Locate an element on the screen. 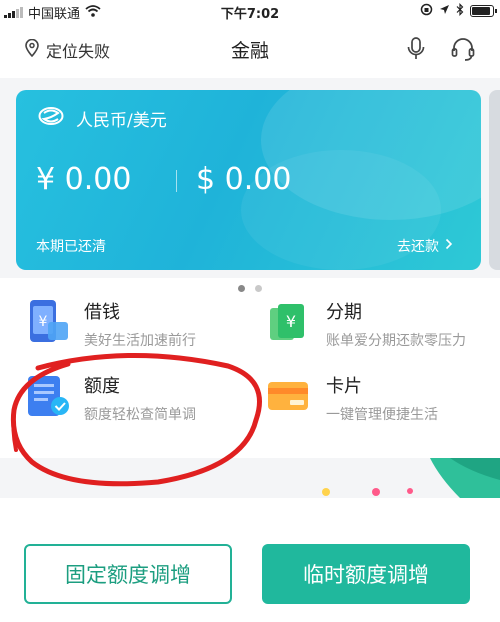 The height and width of the screenshot is (622, 500). repayment-status: 本期已还清 is located at coordinates (71, 247).